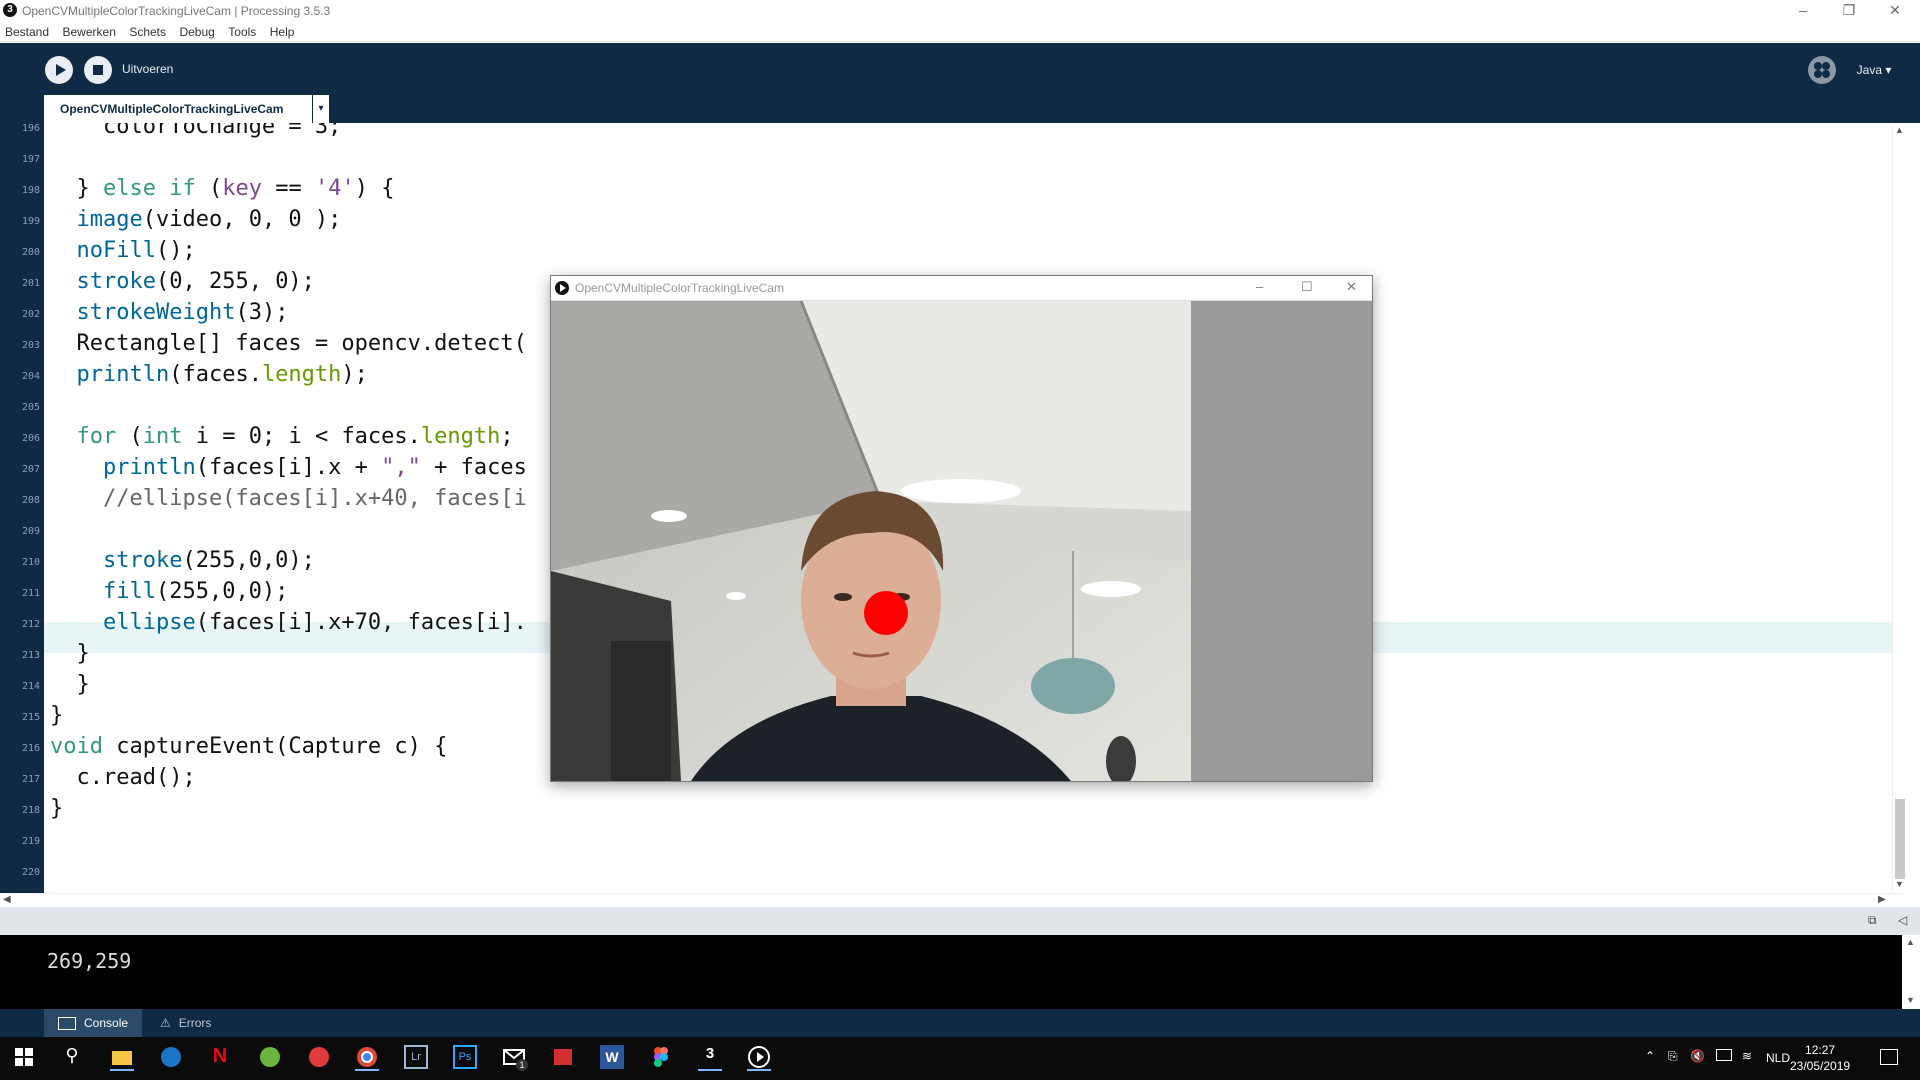 The height and width of the screenshot is (1080, 1920). What do you see at coordinates (7, 899) in the screenshot?
I see `scroll-left-icon: ◀` at bounding box center [7, 899].